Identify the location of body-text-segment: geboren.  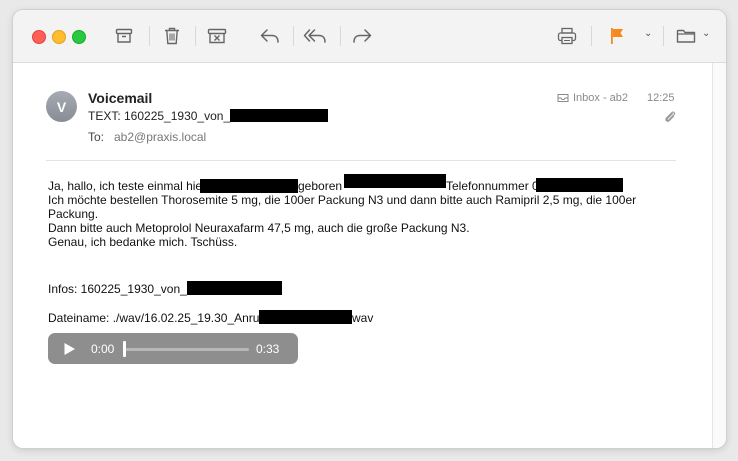
(320, 186).